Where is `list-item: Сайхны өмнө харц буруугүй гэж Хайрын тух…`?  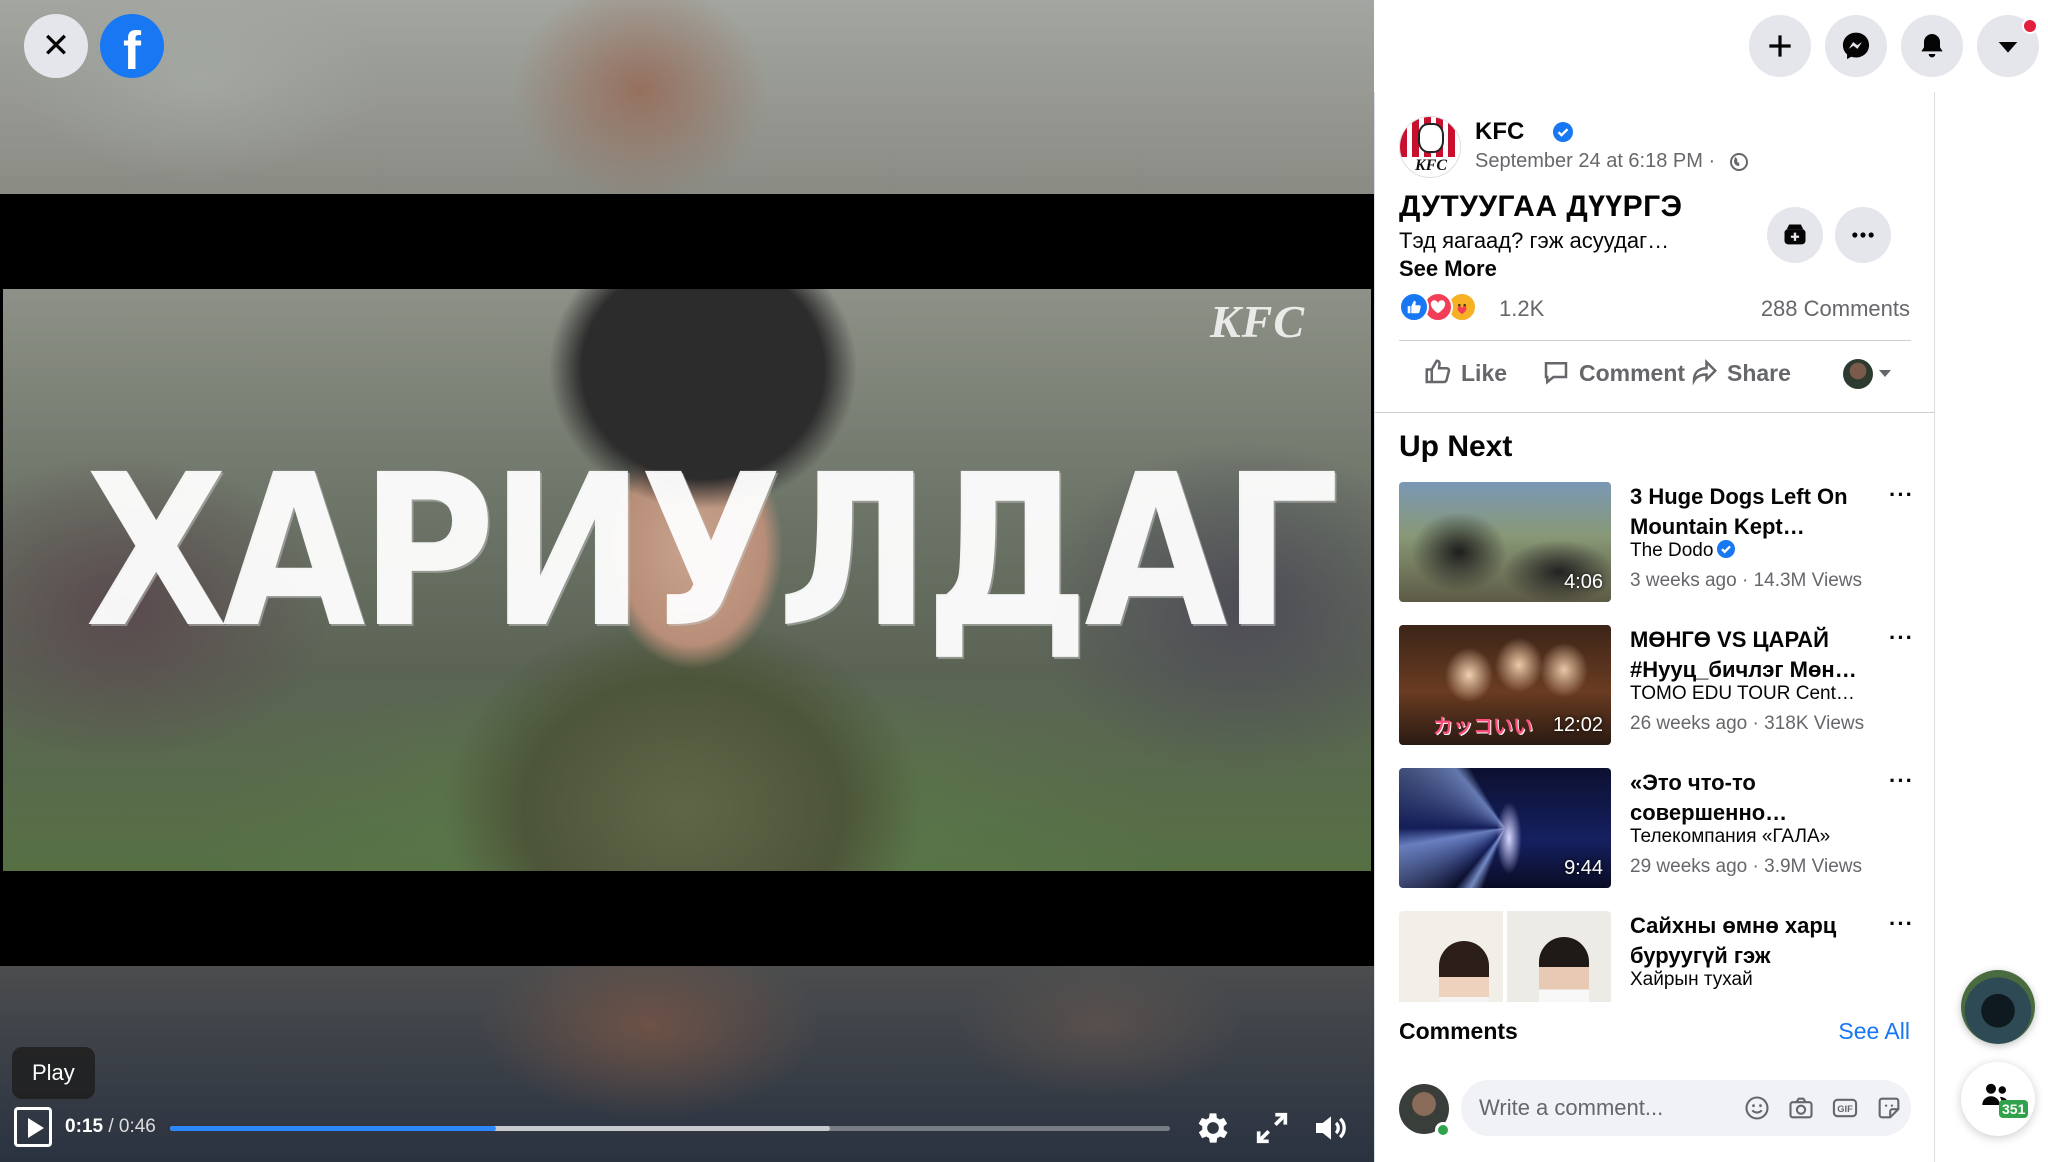 list-item: Сайхны өмнө харц буруугүй гэж Хайрын тух… is located at coordinates (1659, 956).